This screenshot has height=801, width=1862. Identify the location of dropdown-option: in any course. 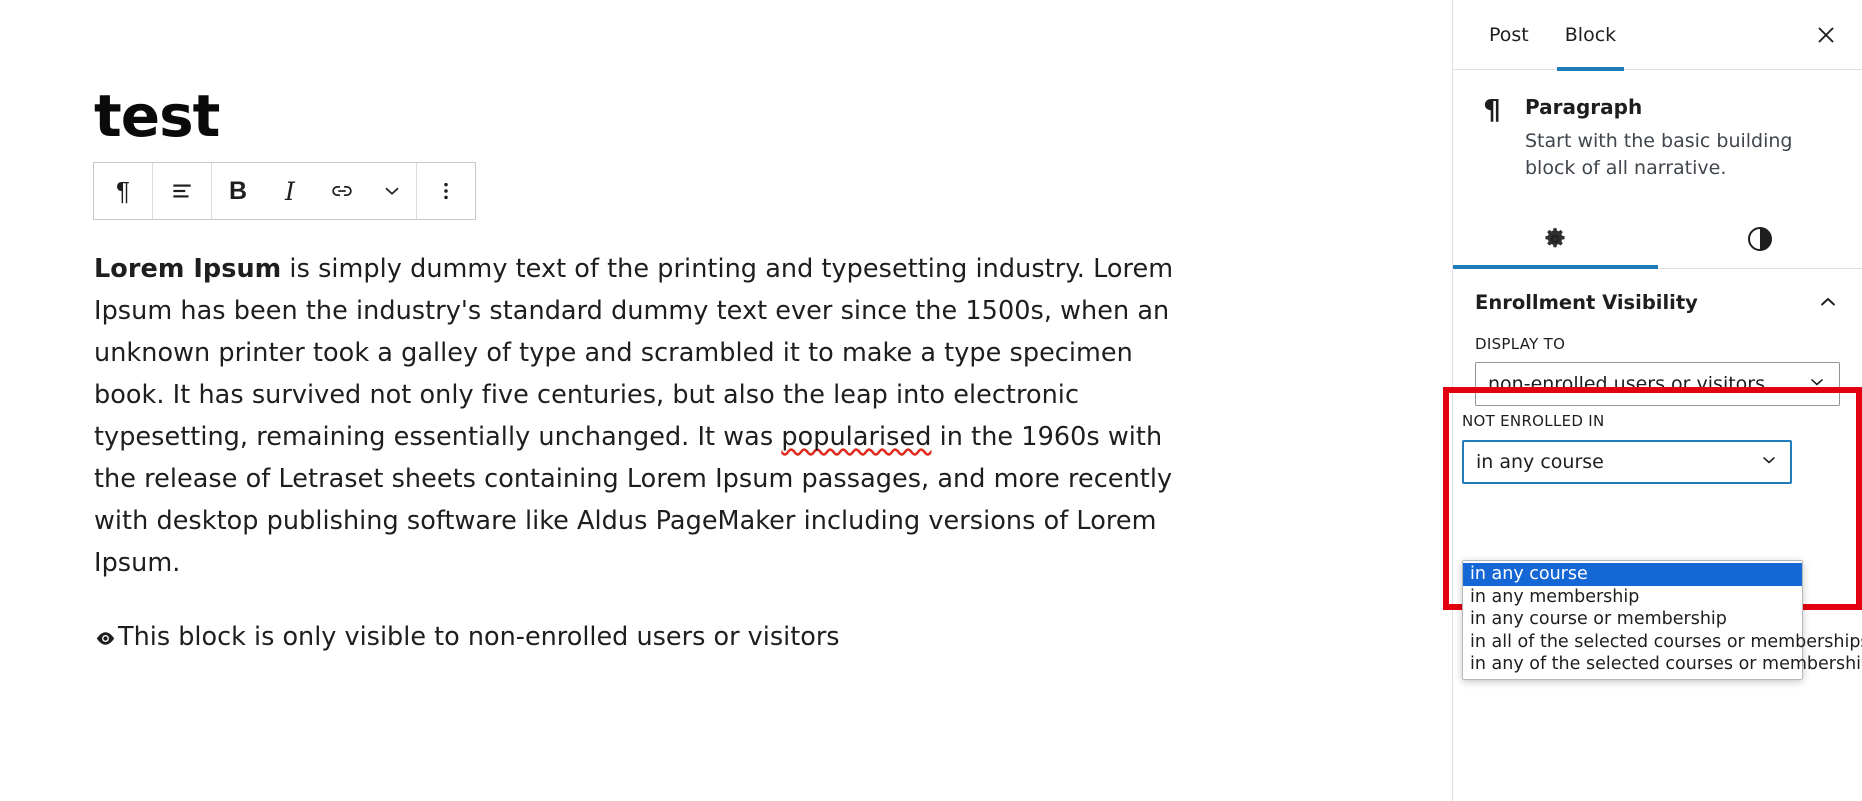
(1632, 574).